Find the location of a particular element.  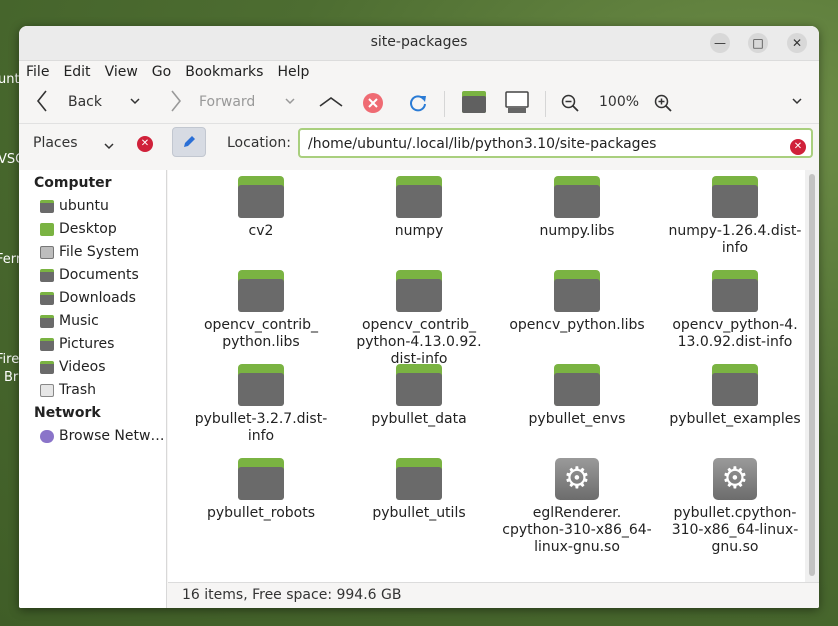

file-item: pybullet_data is located at coordinates (419, 411).